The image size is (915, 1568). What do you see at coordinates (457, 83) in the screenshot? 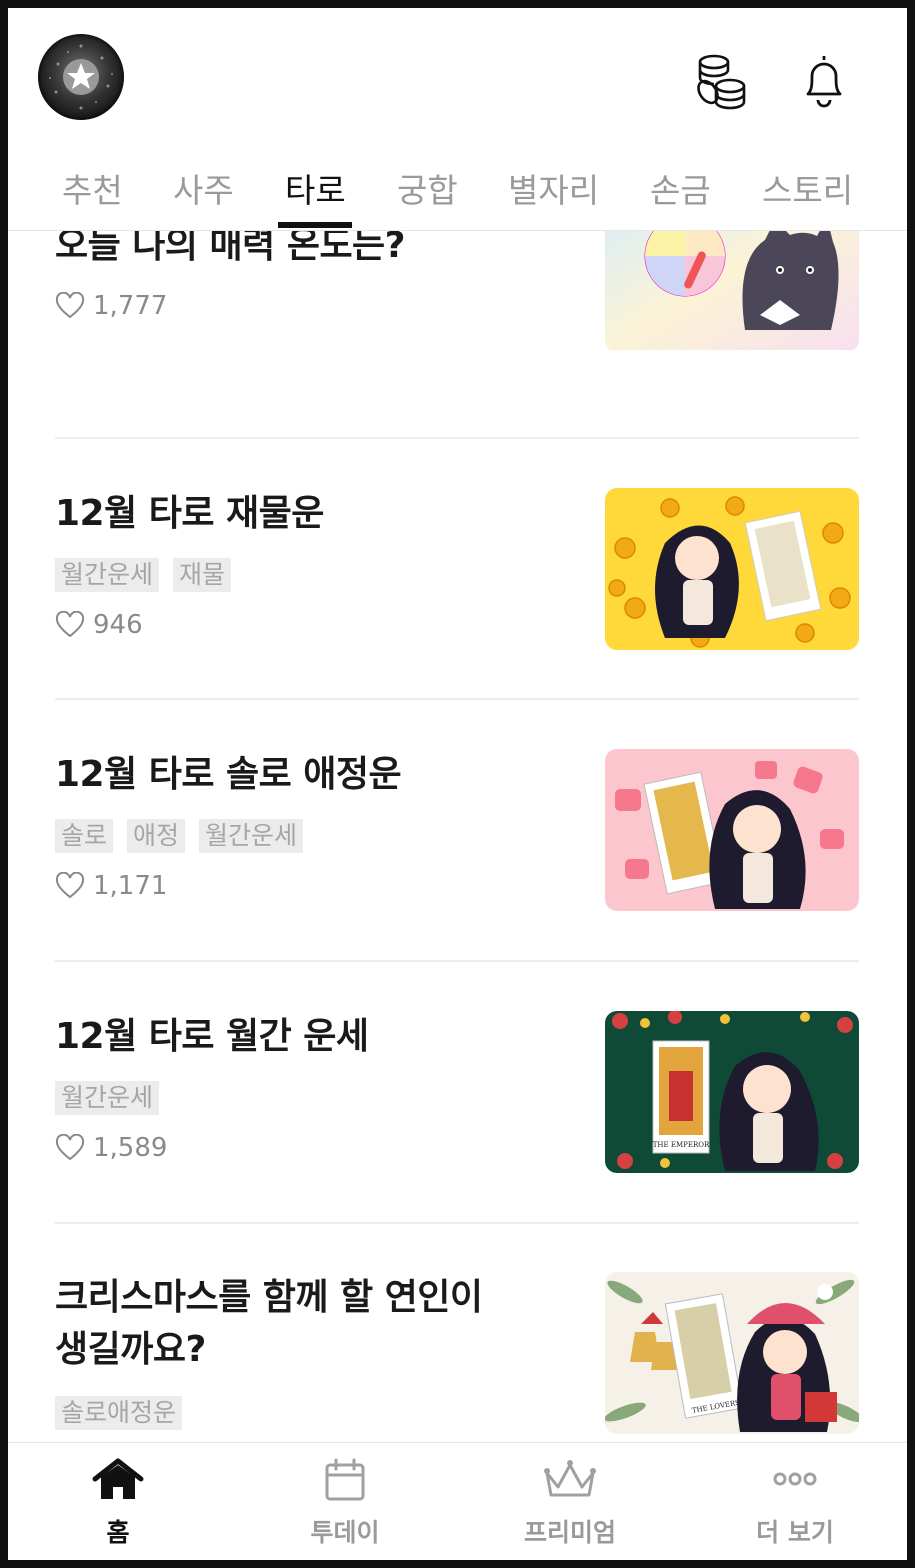
I see `top-header` at bounding box center [457, 83].